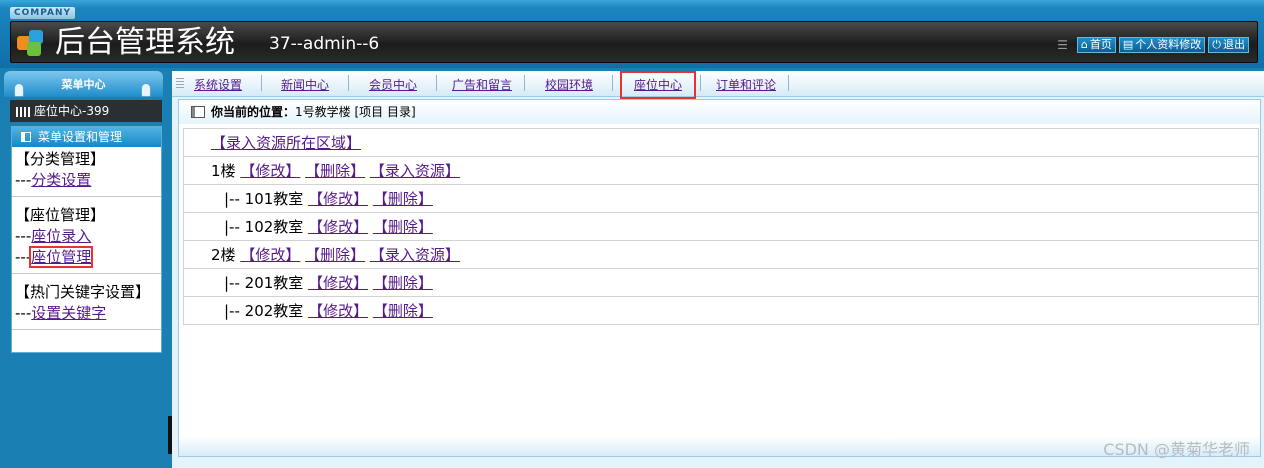 The image size is (1264, 468). I want to click on room-name: |-- 101教室, so click(264, 199).